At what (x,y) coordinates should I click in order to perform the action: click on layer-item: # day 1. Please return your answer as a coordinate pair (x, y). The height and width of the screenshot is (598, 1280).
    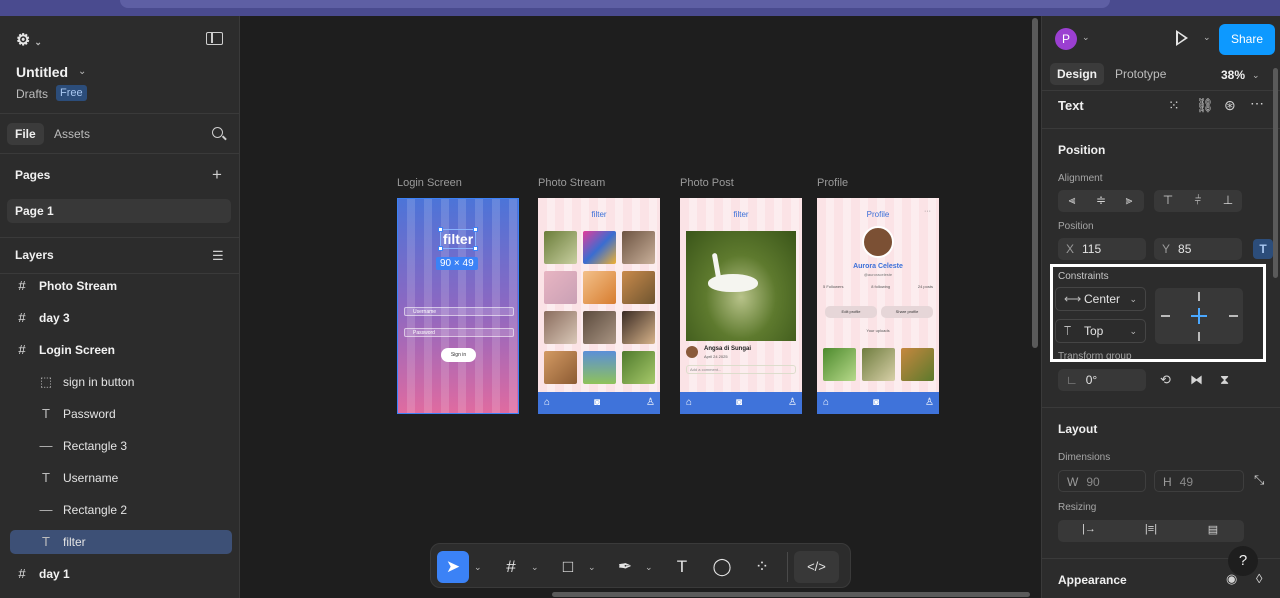
    Looking at the image, I should click on (121, 574).